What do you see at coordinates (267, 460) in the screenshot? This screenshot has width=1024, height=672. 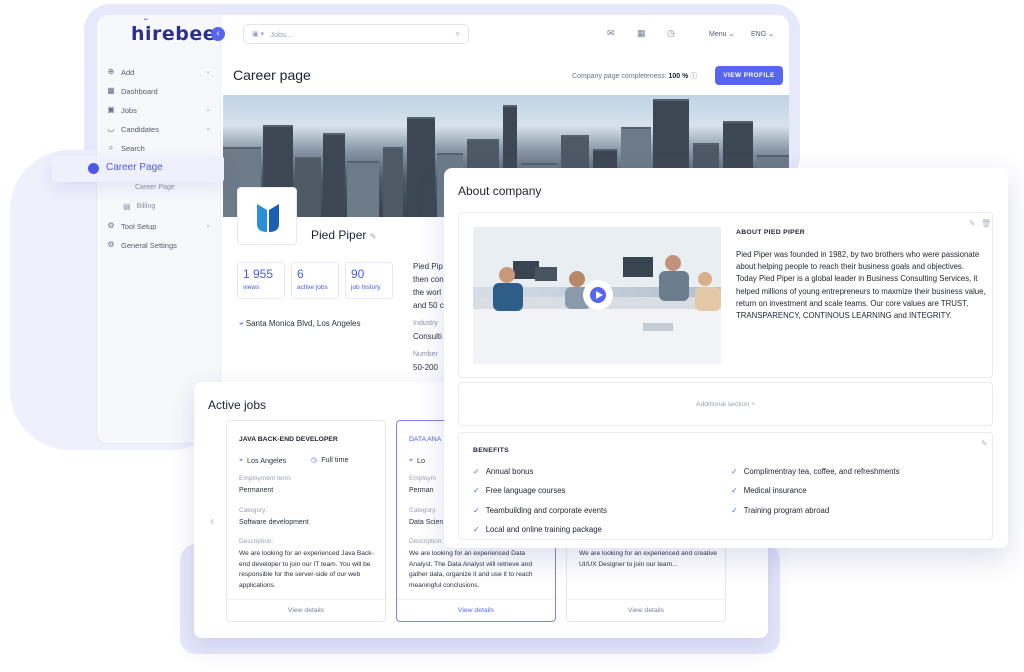 I see `job-location-text: Los Angeles` at bounding box center [267, 460].